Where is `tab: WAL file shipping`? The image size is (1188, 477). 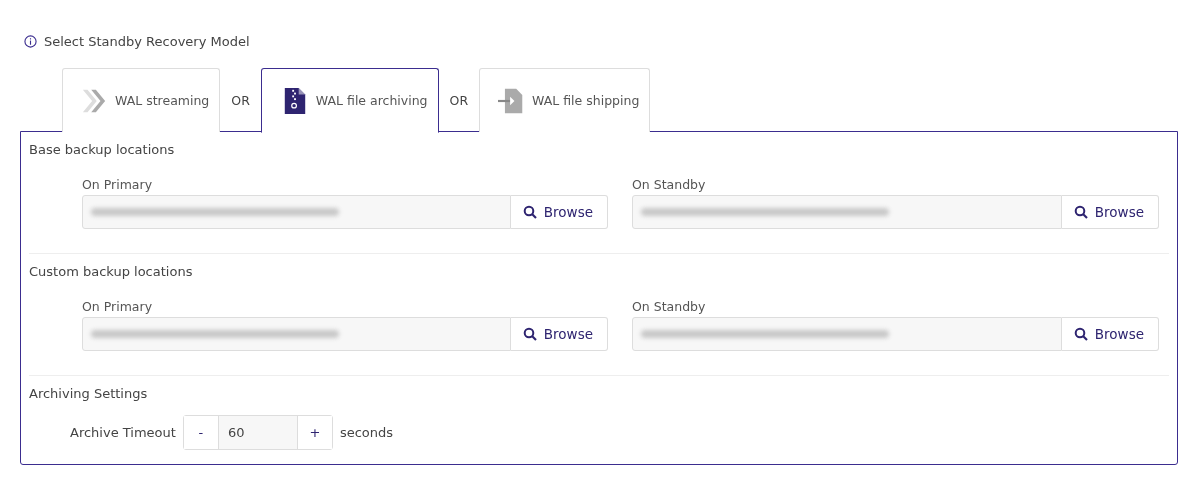 tab: WAL file shipping is located at coordinates (565, 100).